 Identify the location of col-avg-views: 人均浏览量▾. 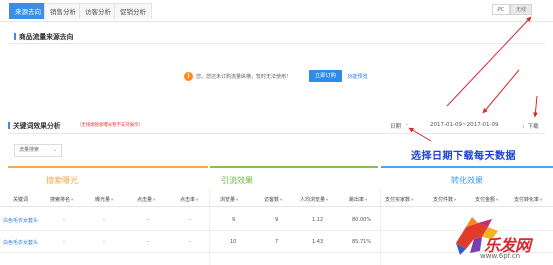
(314, 199).